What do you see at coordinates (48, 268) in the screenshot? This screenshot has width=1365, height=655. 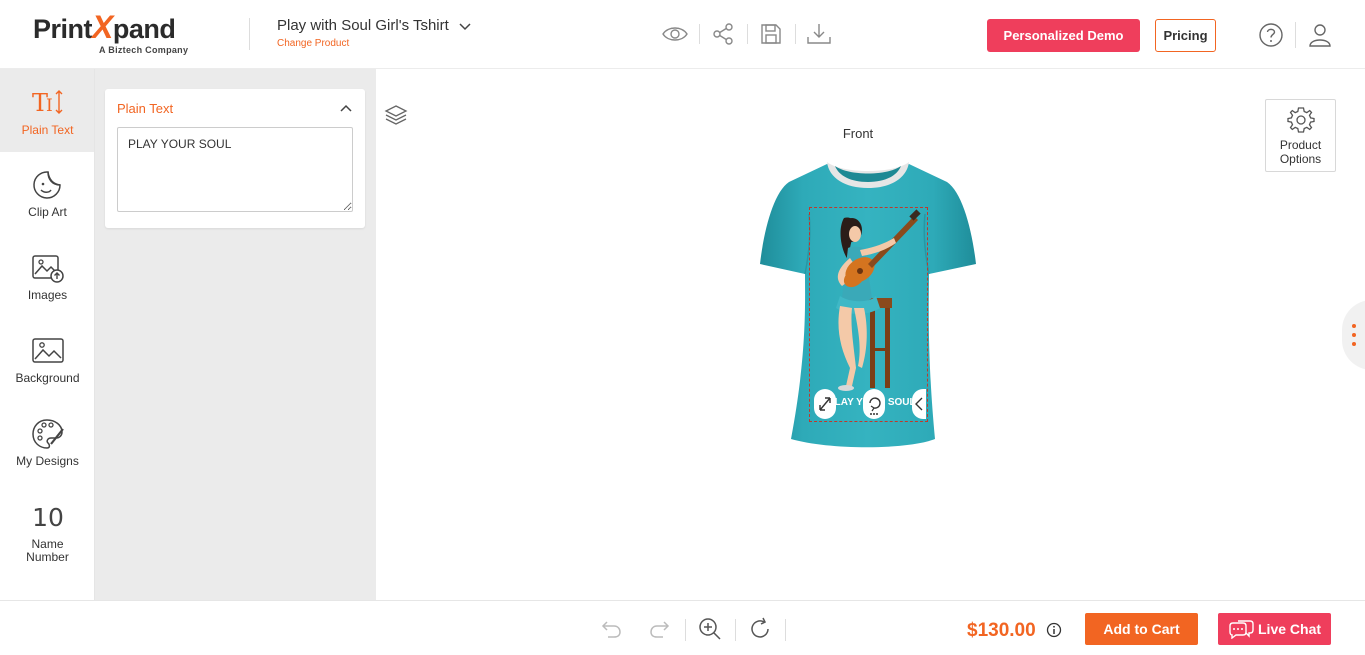 I see `image-upload-icon` at bounding box center [48, 268].